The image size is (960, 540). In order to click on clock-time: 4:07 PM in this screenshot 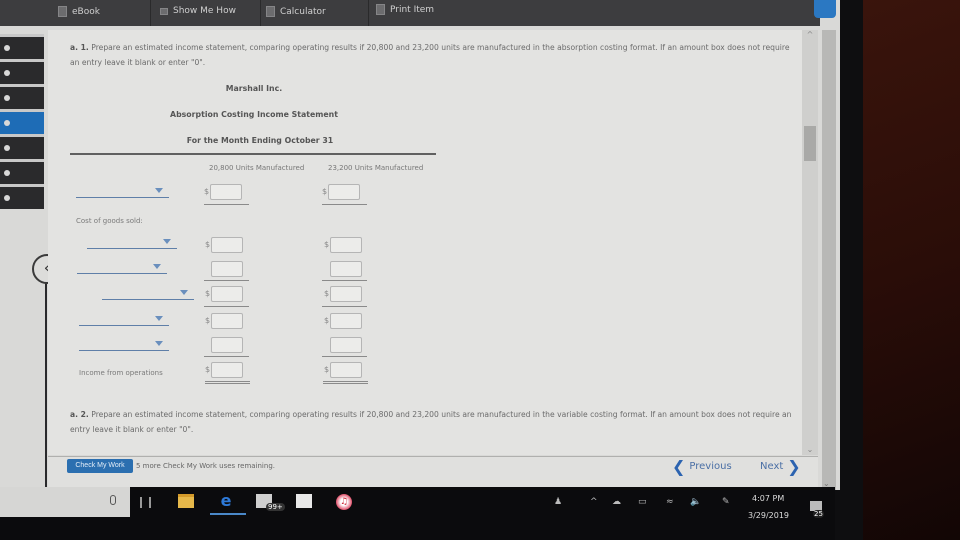, I will do `click(768, 498)`.